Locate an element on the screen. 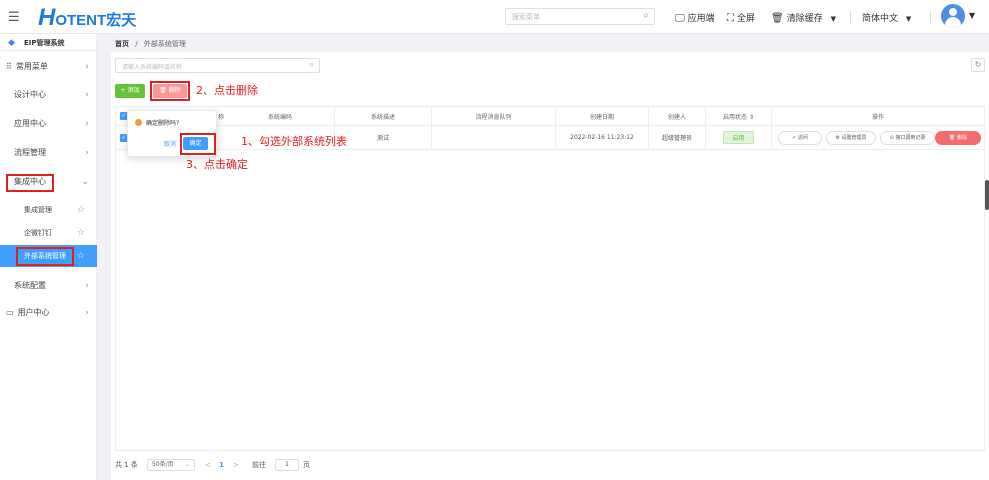 The height and width of the screenshot is (480, 989). annotation-step2: 2、点击删除 is located at coordinates (227, 90).